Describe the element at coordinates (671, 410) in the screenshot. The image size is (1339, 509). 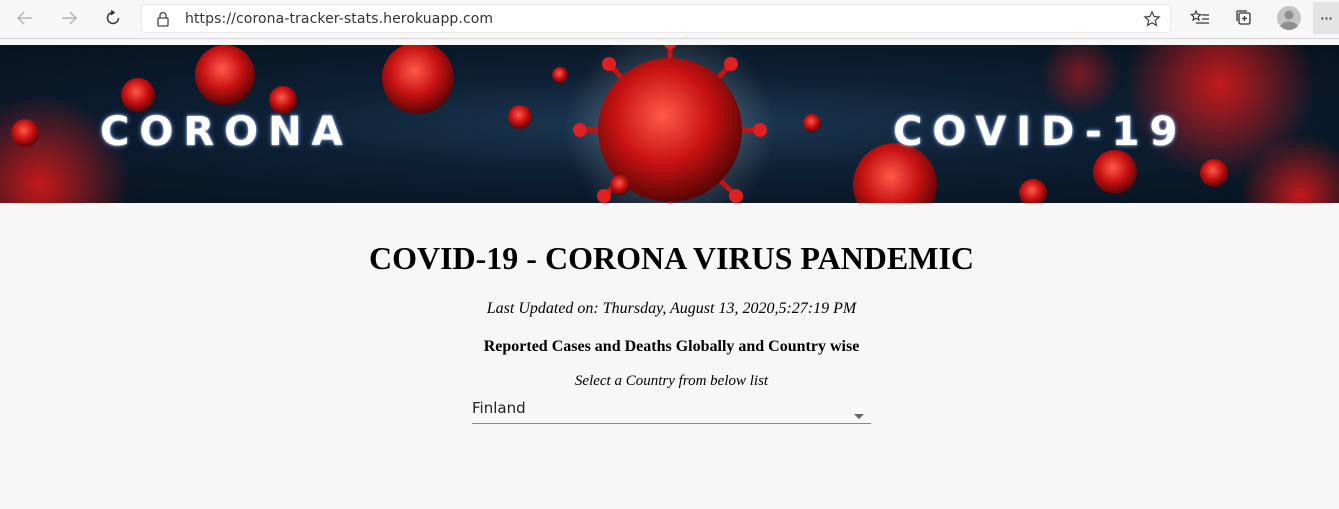
I see `country-select: Finland` at that location.